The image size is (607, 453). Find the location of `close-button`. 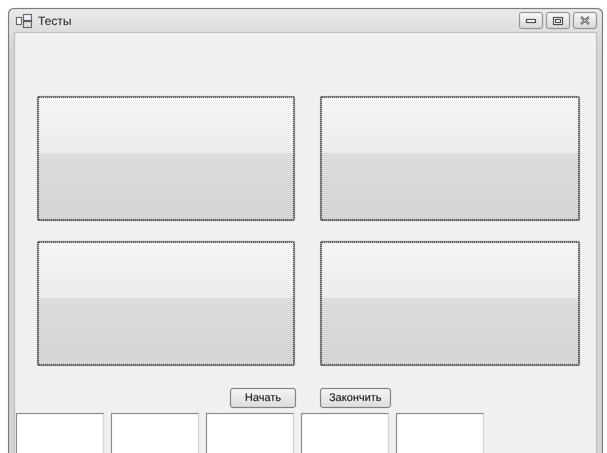

close-button is located at coordinates (585, 20).